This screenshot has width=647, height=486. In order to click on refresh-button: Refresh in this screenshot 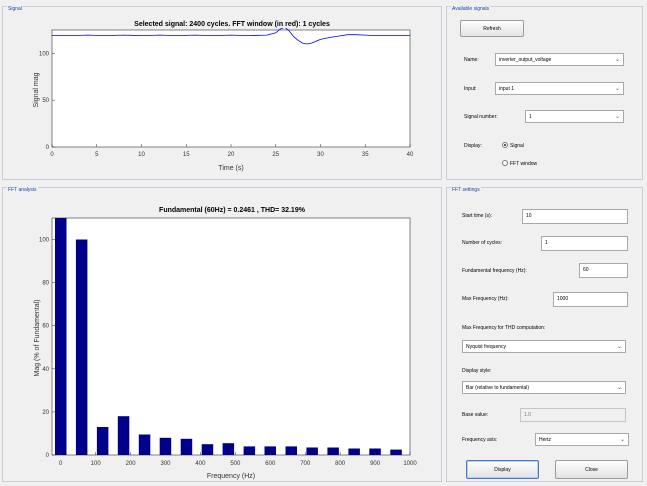, I will do `click(492, 28)`.